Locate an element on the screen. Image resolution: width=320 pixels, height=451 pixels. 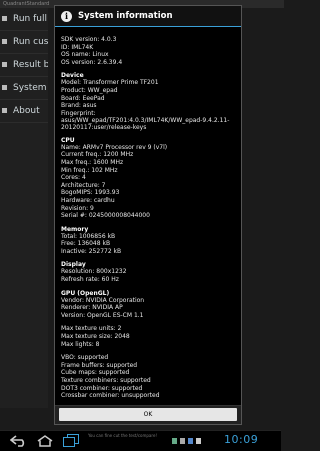
menu-item-label: Result b is located at coordinates (30, 65).